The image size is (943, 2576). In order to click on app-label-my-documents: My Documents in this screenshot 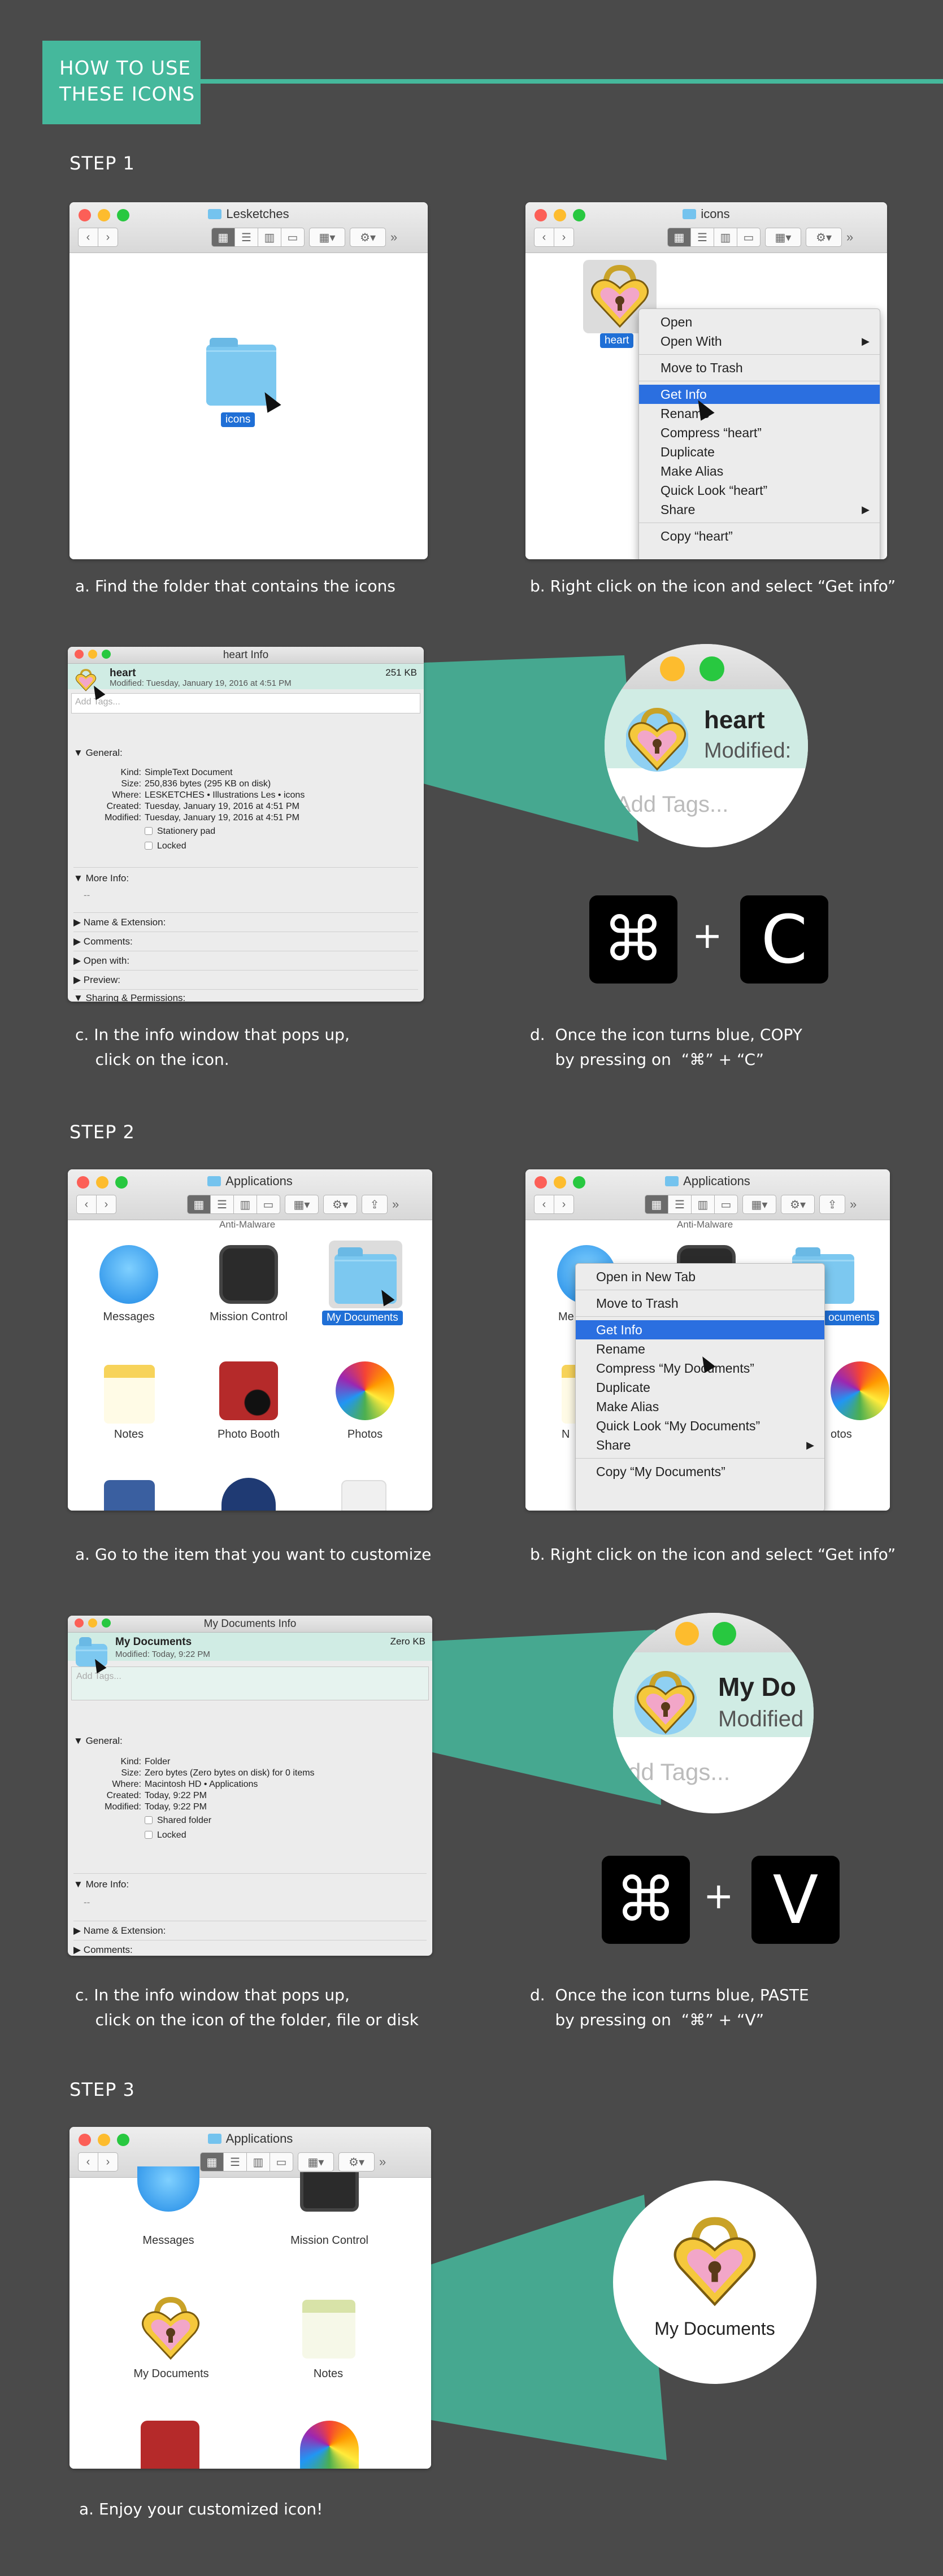, I will do `click(362, 1318)`.